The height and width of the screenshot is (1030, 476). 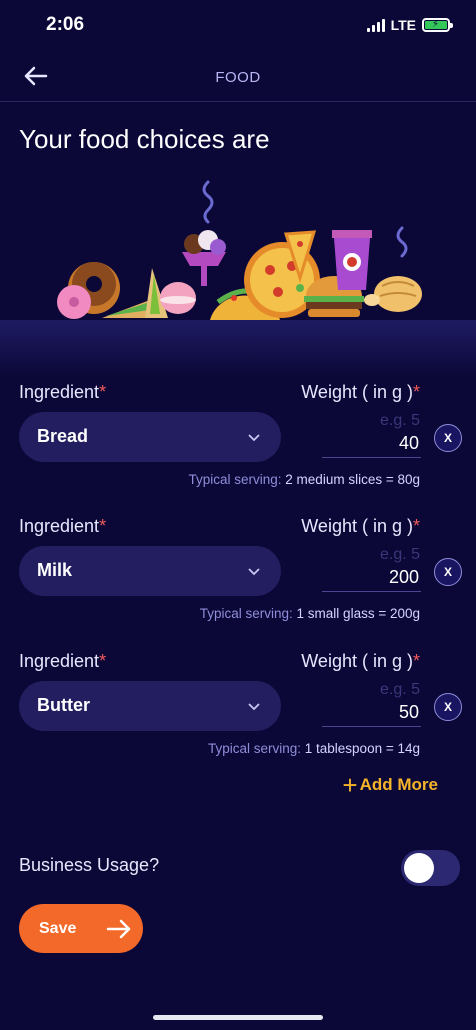 What do you see at coordinates (403, 25) in the screenshot?
I see `network-type: LTE` at bounding box center [403, 25].